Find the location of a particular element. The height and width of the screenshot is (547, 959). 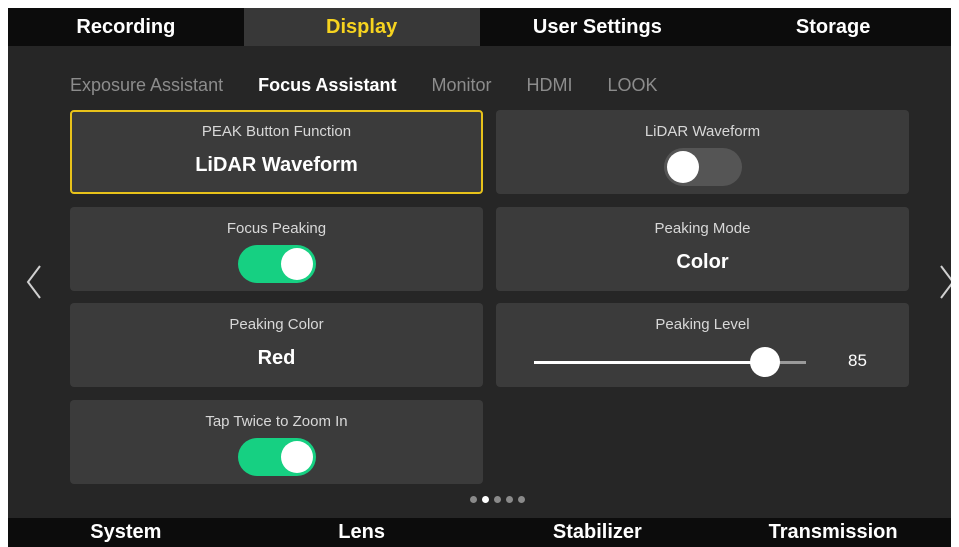

page-indicator is located at coordinates (497, 499).